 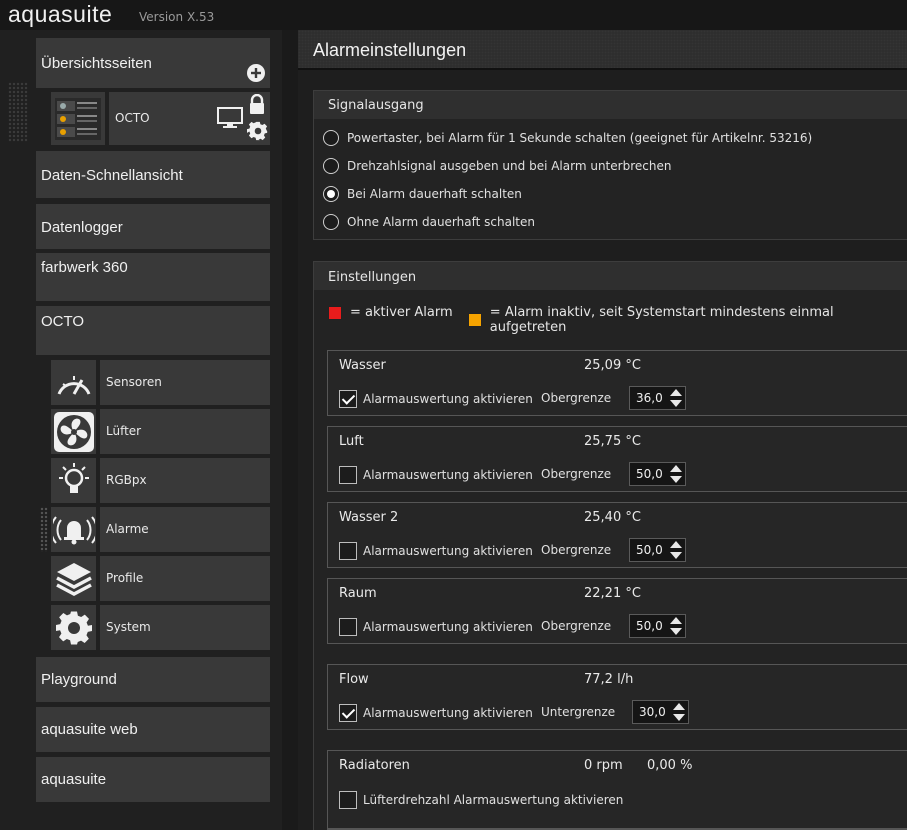 What do you see at coordinates (185, 382) in the screenshot?
I see `octo-sensors: Sensoren` at bounding box center [185, 382].